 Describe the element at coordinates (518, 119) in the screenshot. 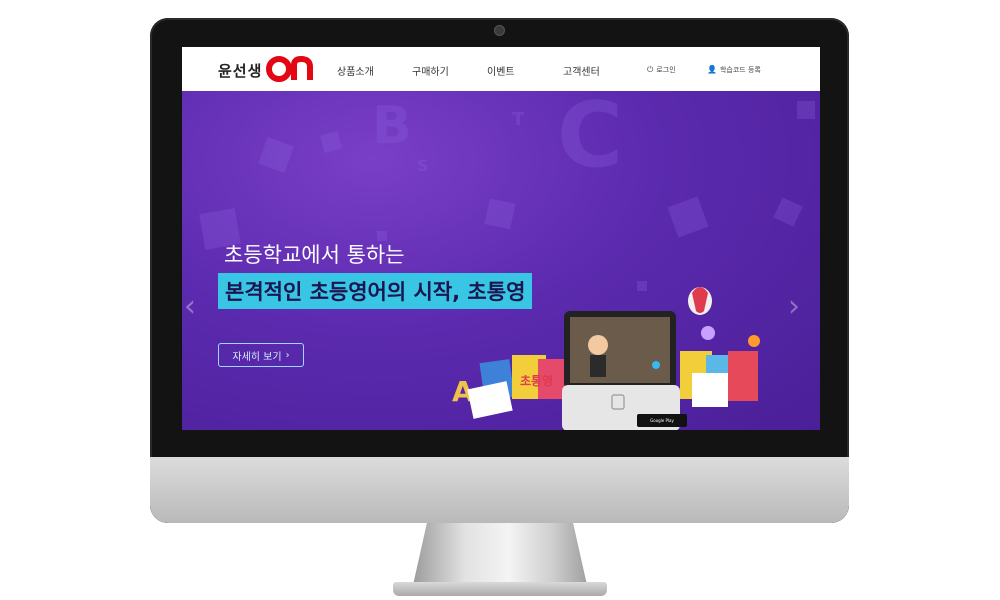

I see `svg-text: T` at that location.